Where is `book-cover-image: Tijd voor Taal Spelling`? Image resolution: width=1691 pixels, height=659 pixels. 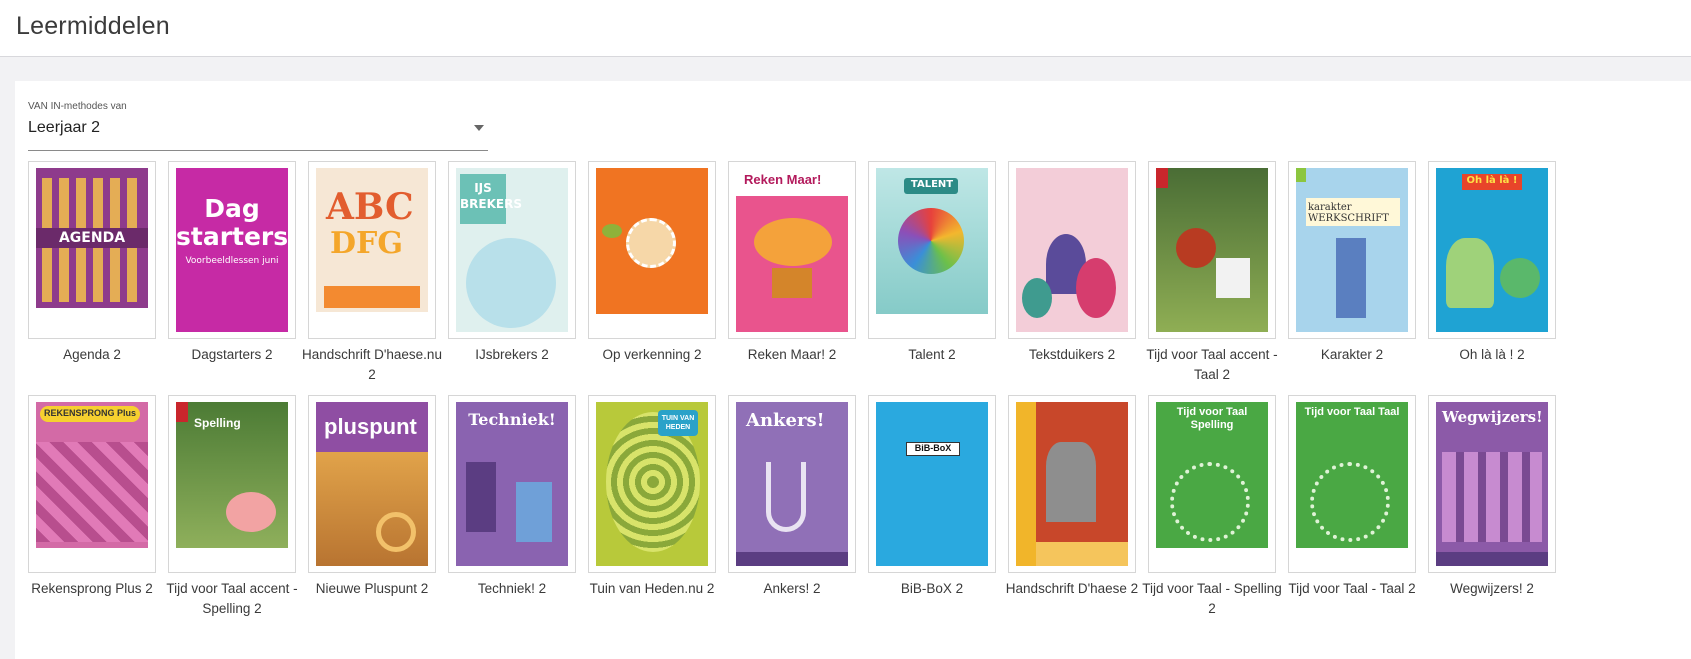 book-cover-image: Tijd voor Taal Spelling is located at coordinates (1212, 484).